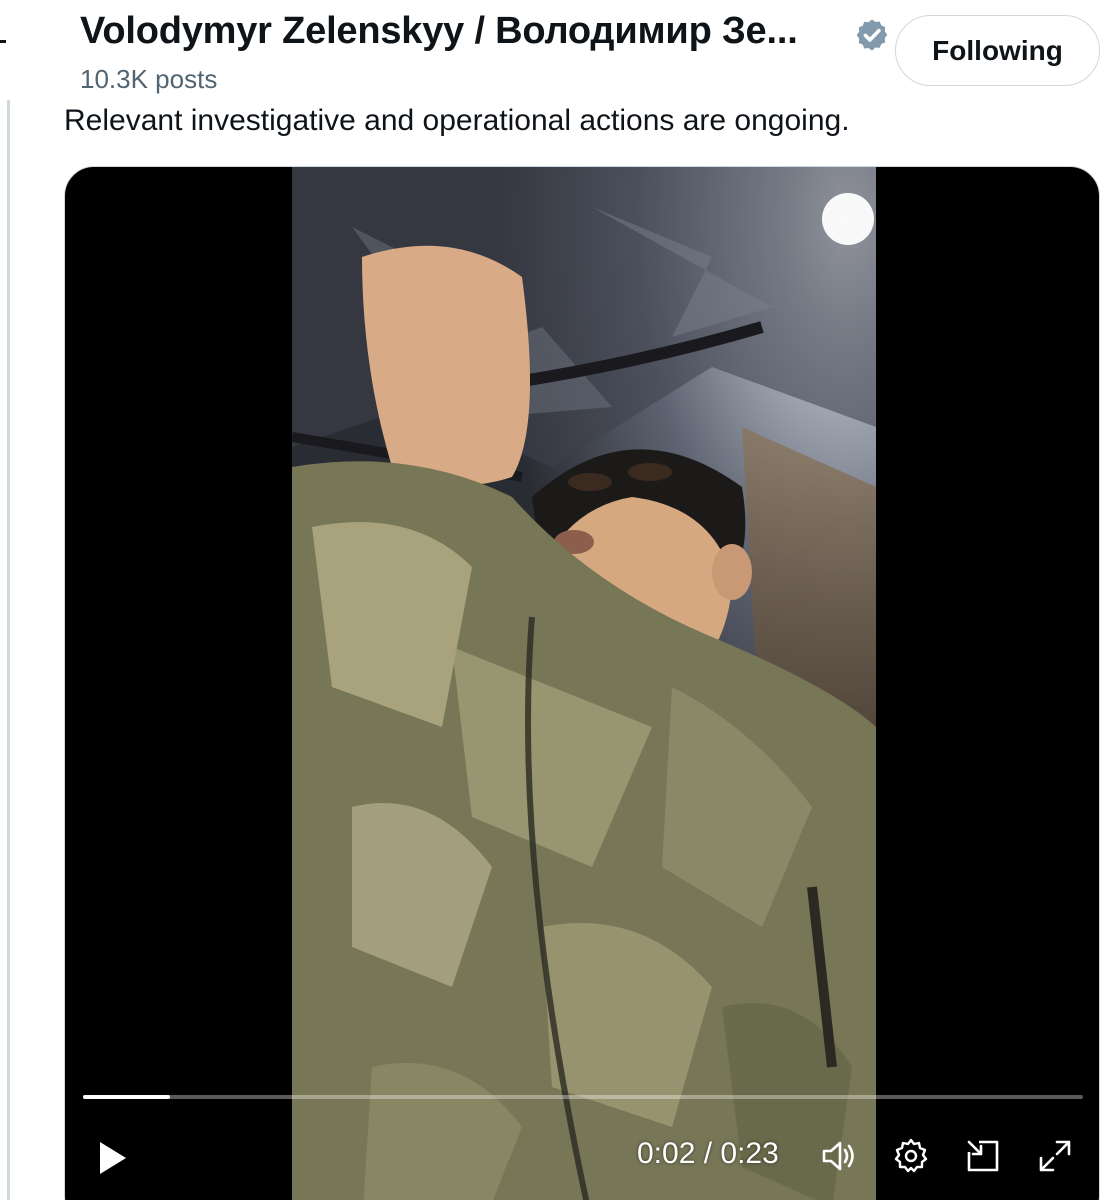 The height and width of the screenshot is (1200, 1106). Describe the element at coordinates (149, 79) in the screenshot. I see `post-count: 10.3K posts` at that location.